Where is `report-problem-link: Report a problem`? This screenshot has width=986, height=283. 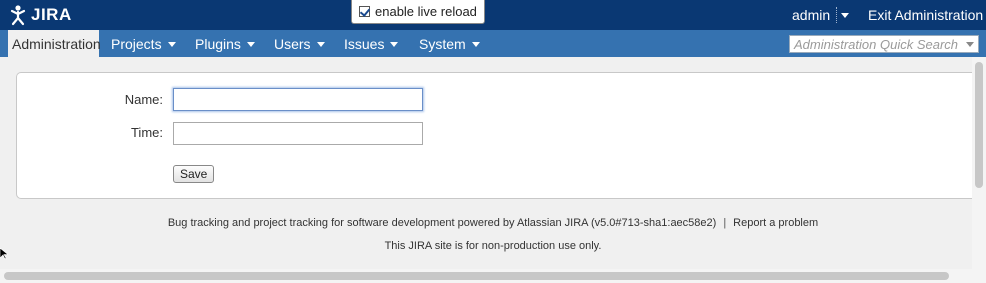
report-problem-link: Report a problem is located at coordinates (775, 223).